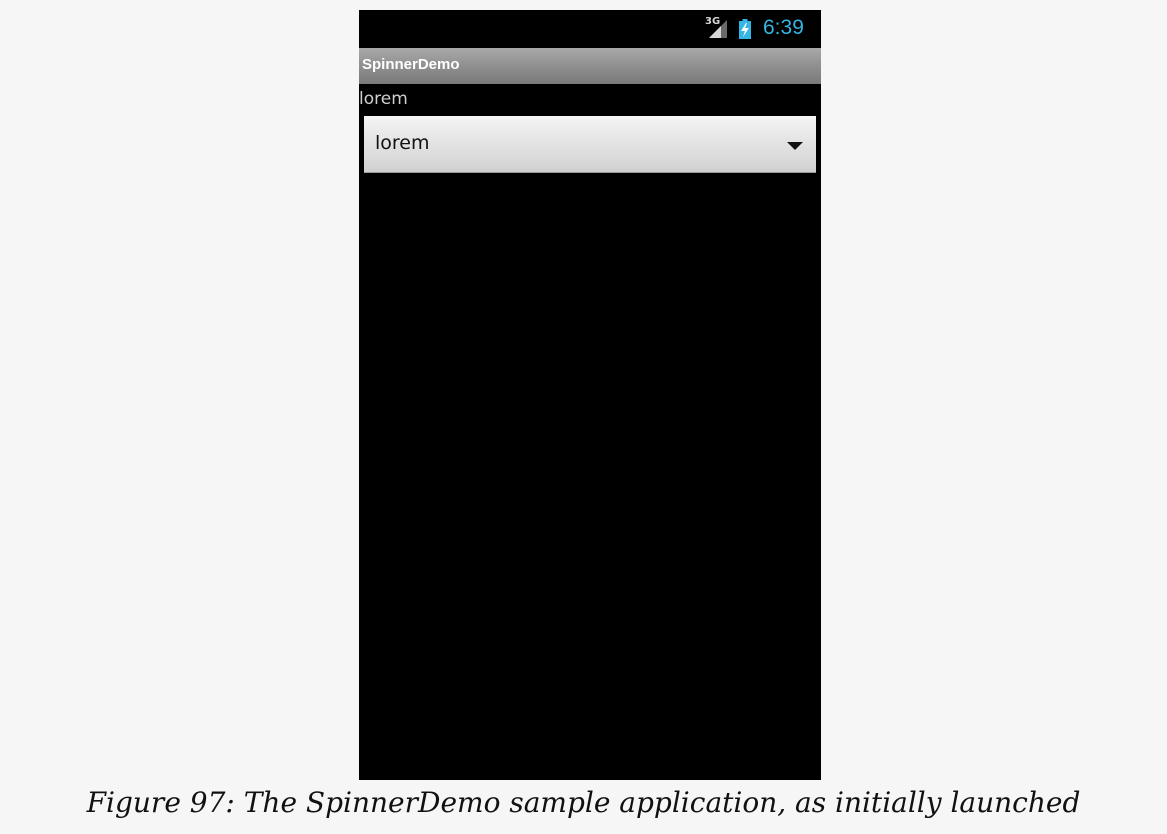  I want to click on status-time: 6:39, so click(783, 27).